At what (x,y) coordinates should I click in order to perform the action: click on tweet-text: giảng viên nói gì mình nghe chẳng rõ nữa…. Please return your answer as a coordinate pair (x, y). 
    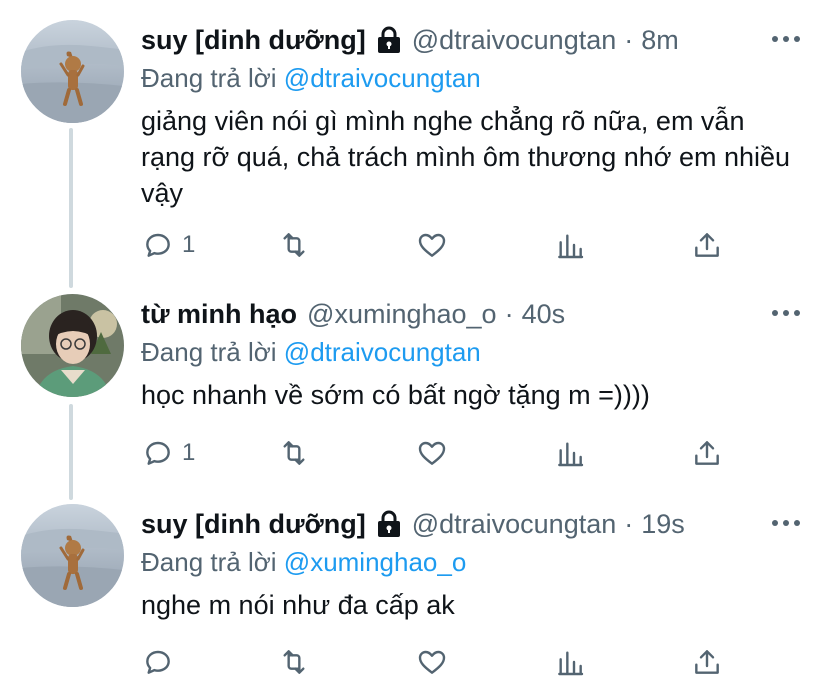
    Looking at the image, I should click on (466, 157).